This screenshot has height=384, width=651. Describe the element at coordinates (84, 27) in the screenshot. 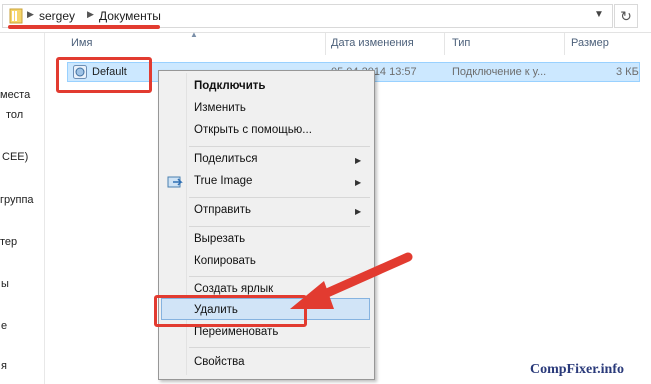

I see `annotation-underline` at that location.